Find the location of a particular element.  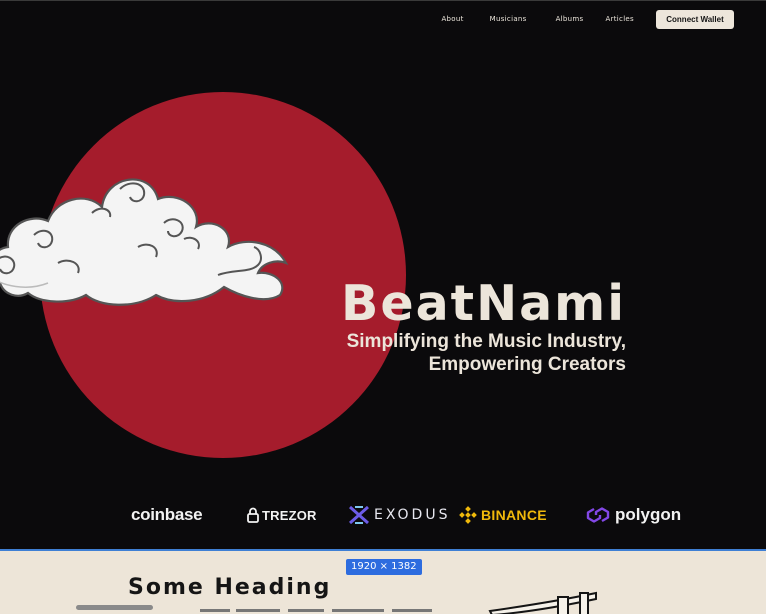

polygon-wordmark: polygon is located at coordinates (648, 514).